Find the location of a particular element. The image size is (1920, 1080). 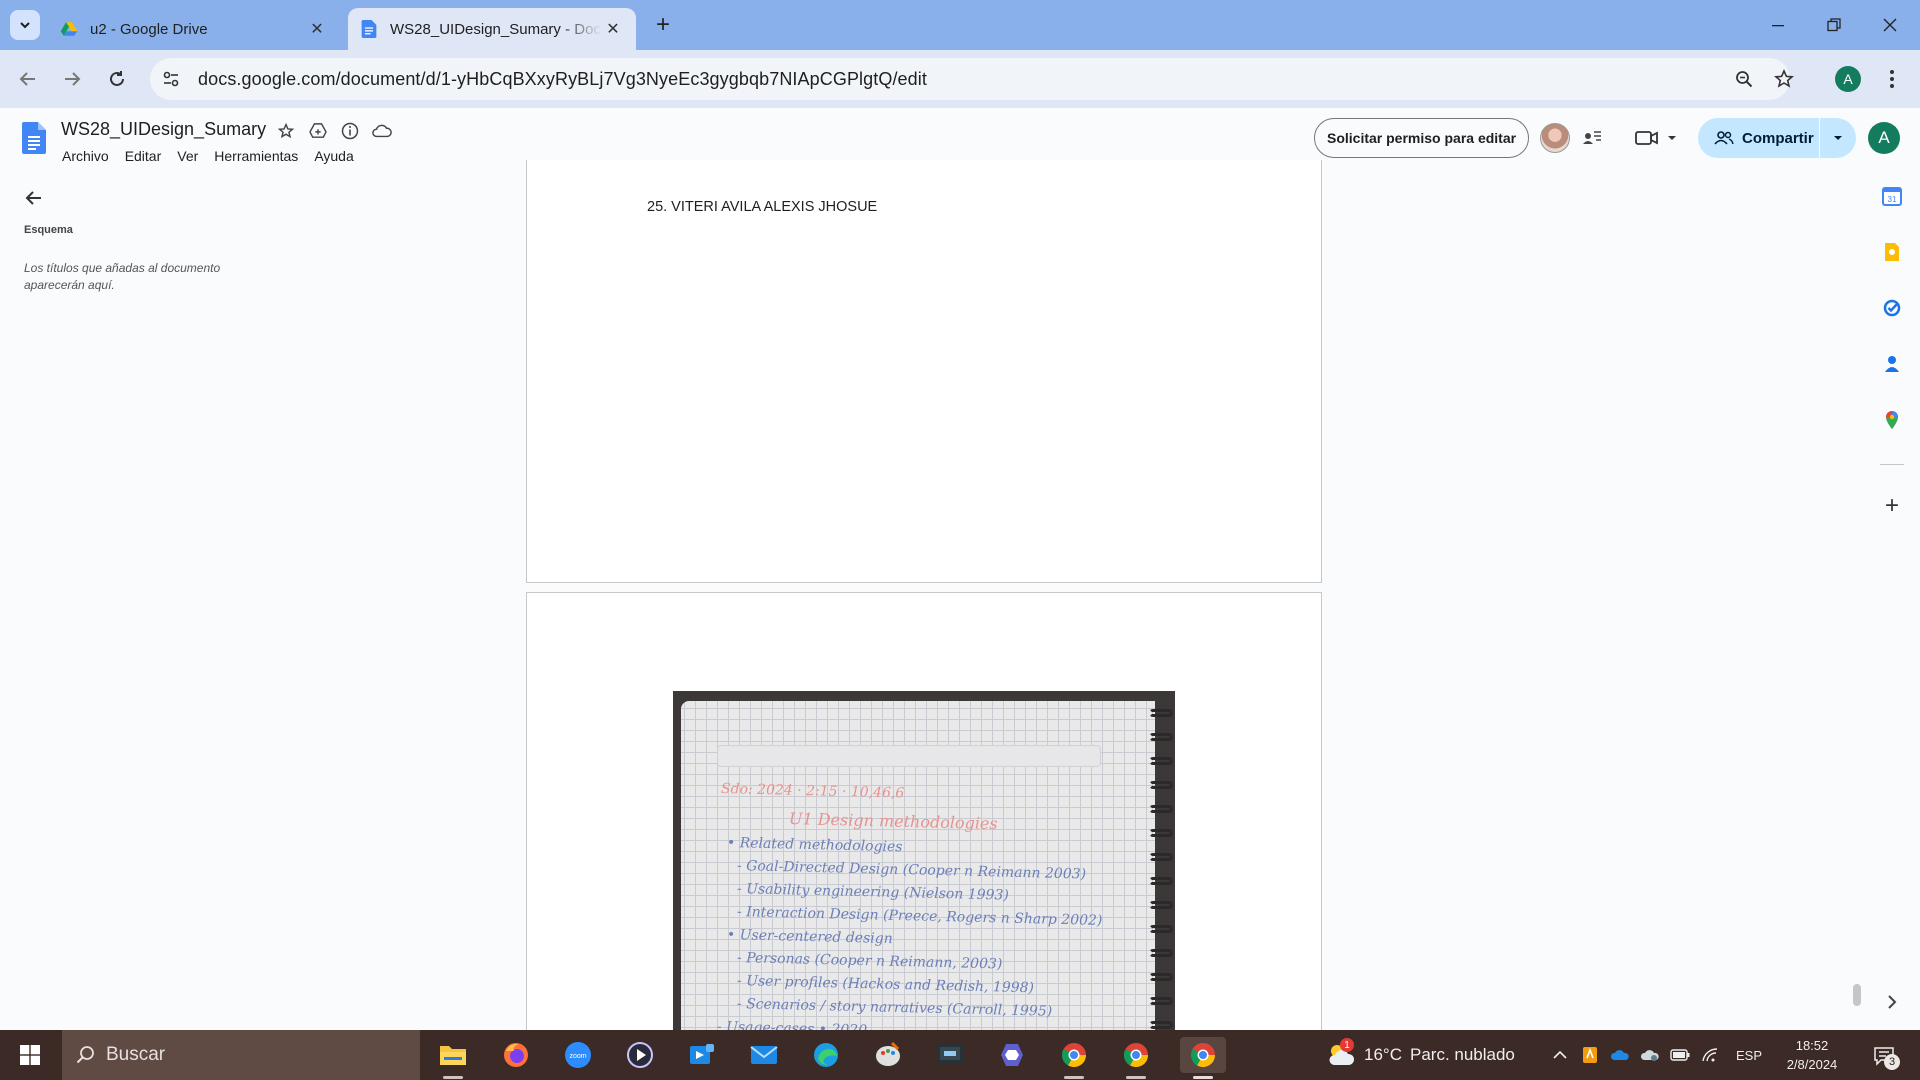

tab-google-drive: u2 - Google Drive ✕ is located at coordinates (194, 29).